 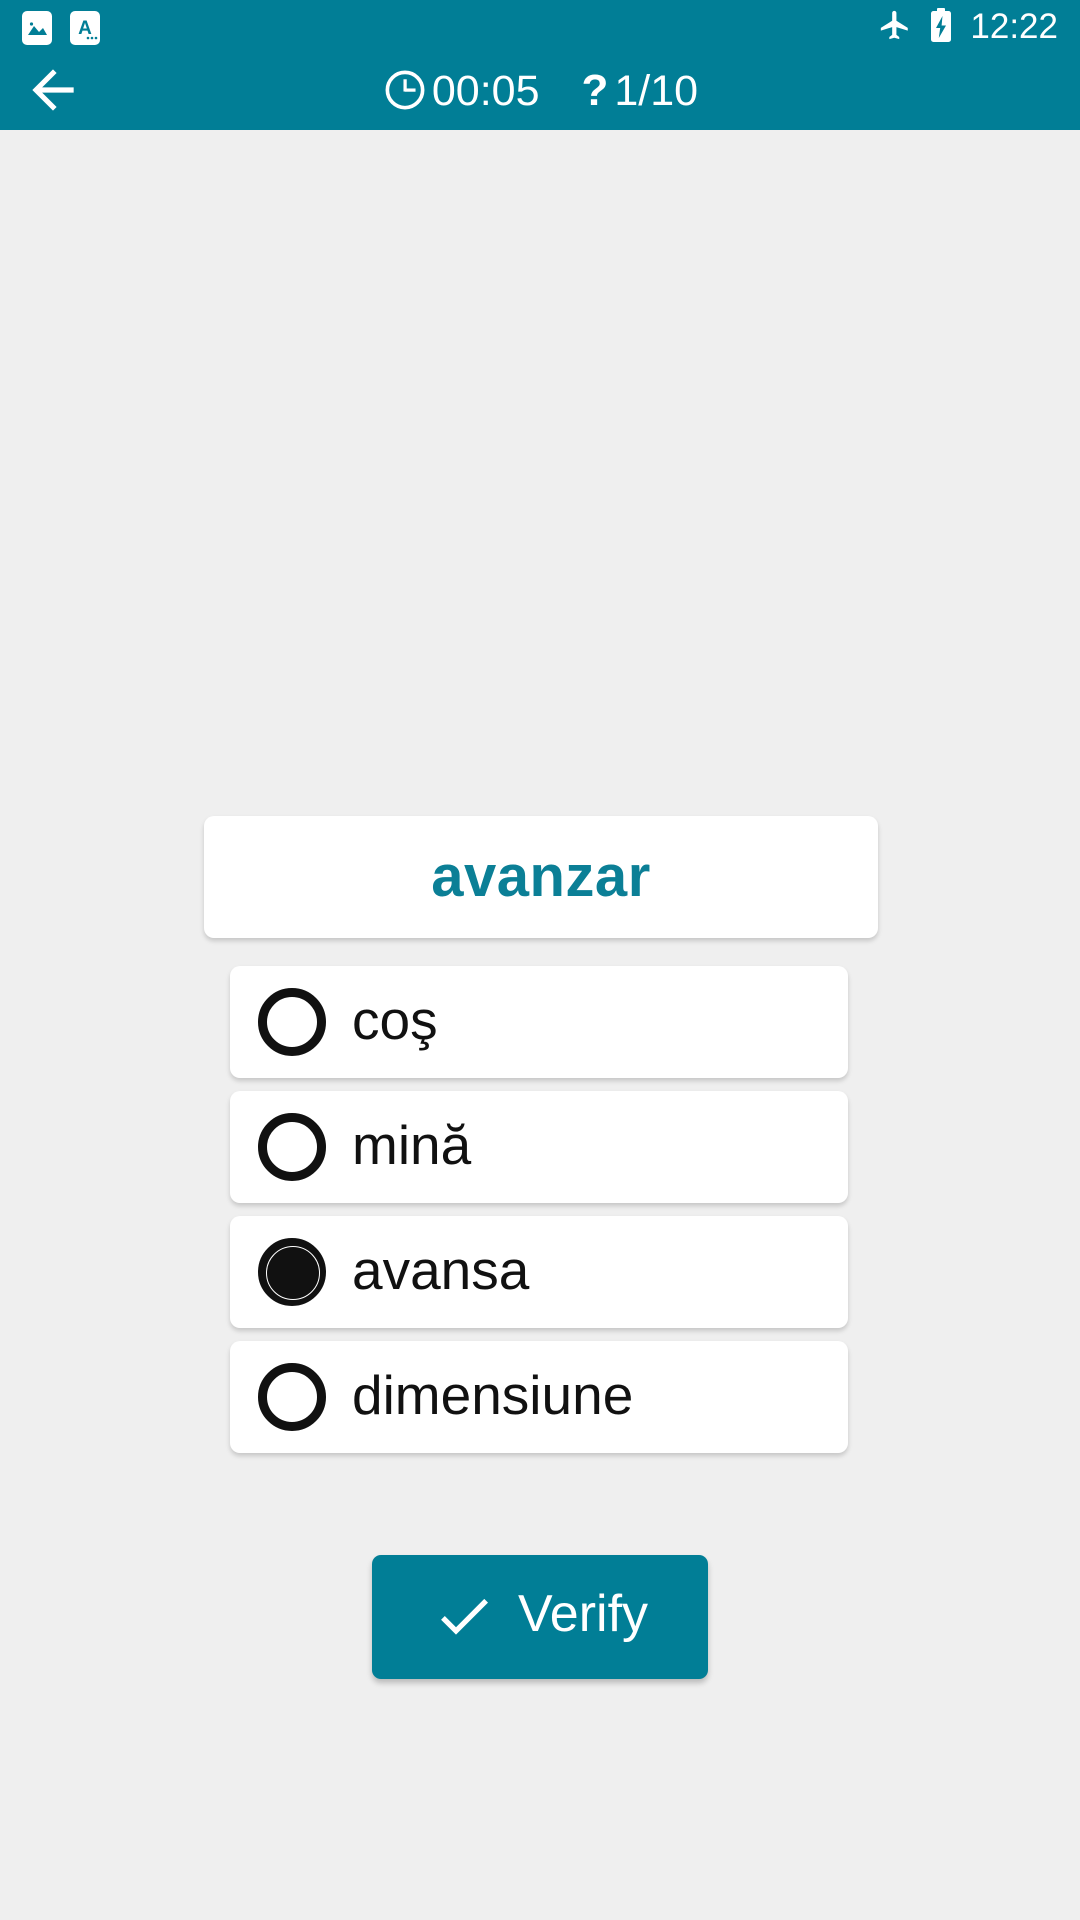 I want to click on question-progress: 1/10, so click(x=656, y=90).